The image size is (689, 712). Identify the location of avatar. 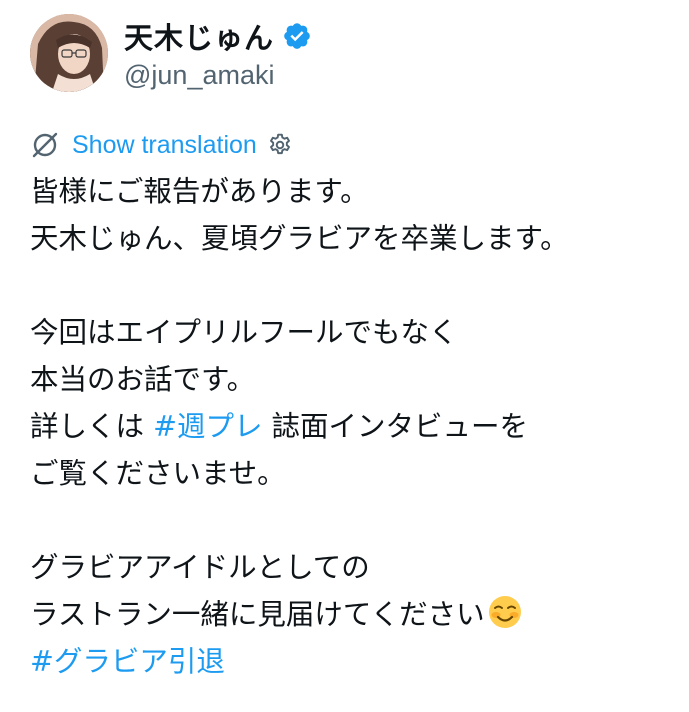
(69, 53).